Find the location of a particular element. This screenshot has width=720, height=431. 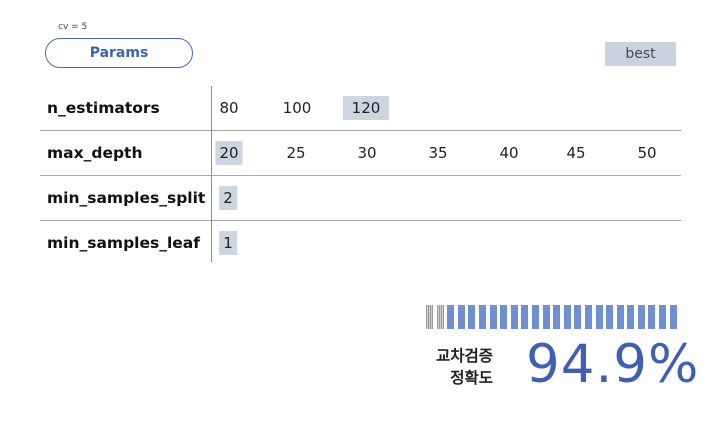

param-value: 35 is located at coordinates (438, 153).